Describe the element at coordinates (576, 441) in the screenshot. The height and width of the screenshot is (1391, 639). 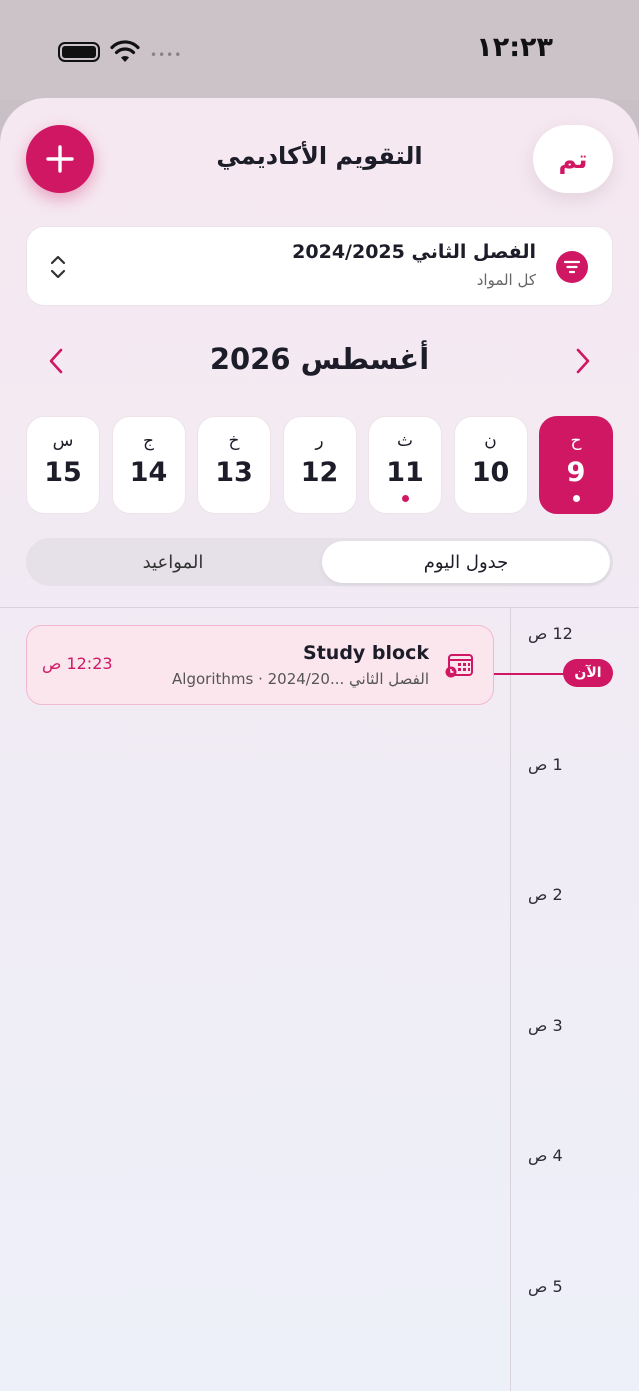
I see `day-name: ح` at that location.